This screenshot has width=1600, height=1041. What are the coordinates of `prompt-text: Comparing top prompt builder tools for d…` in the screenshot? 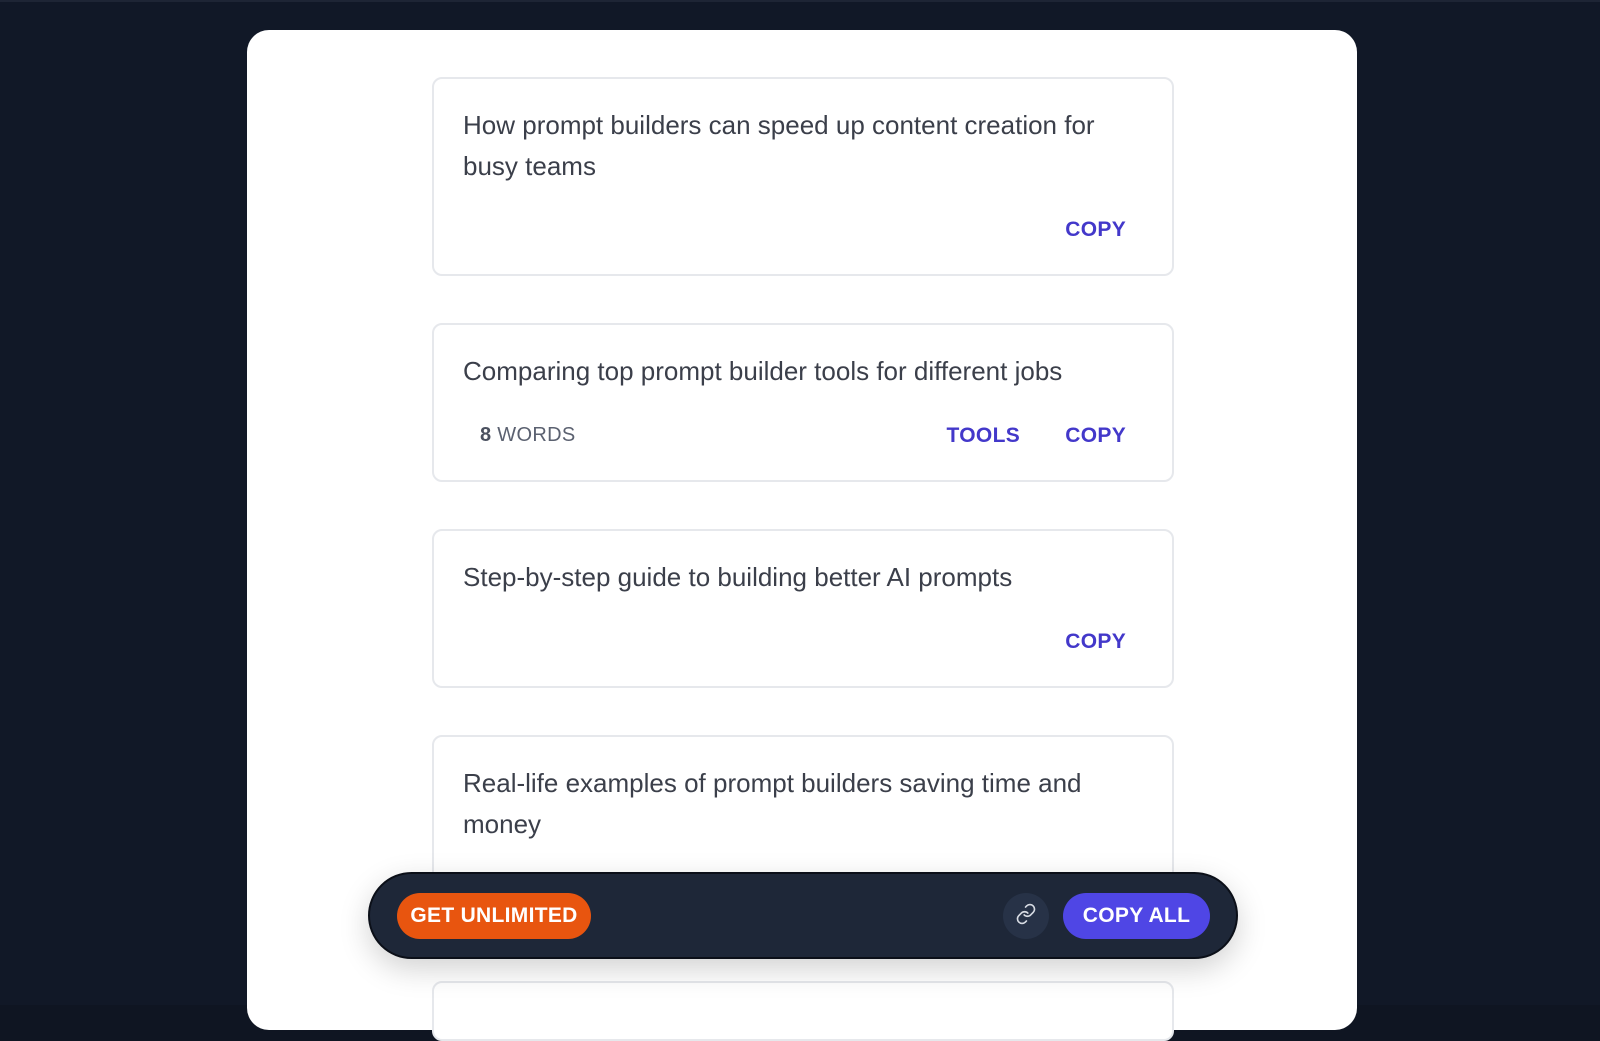 It's located at (763, 371).